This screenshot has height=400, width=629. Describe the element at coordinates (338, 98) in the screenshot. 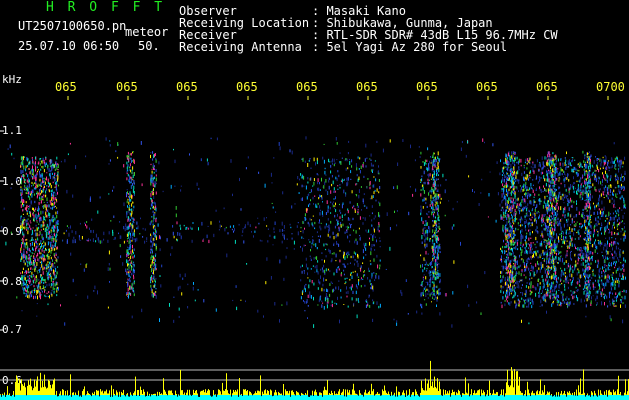

I see `x-tick-marks` at that location.